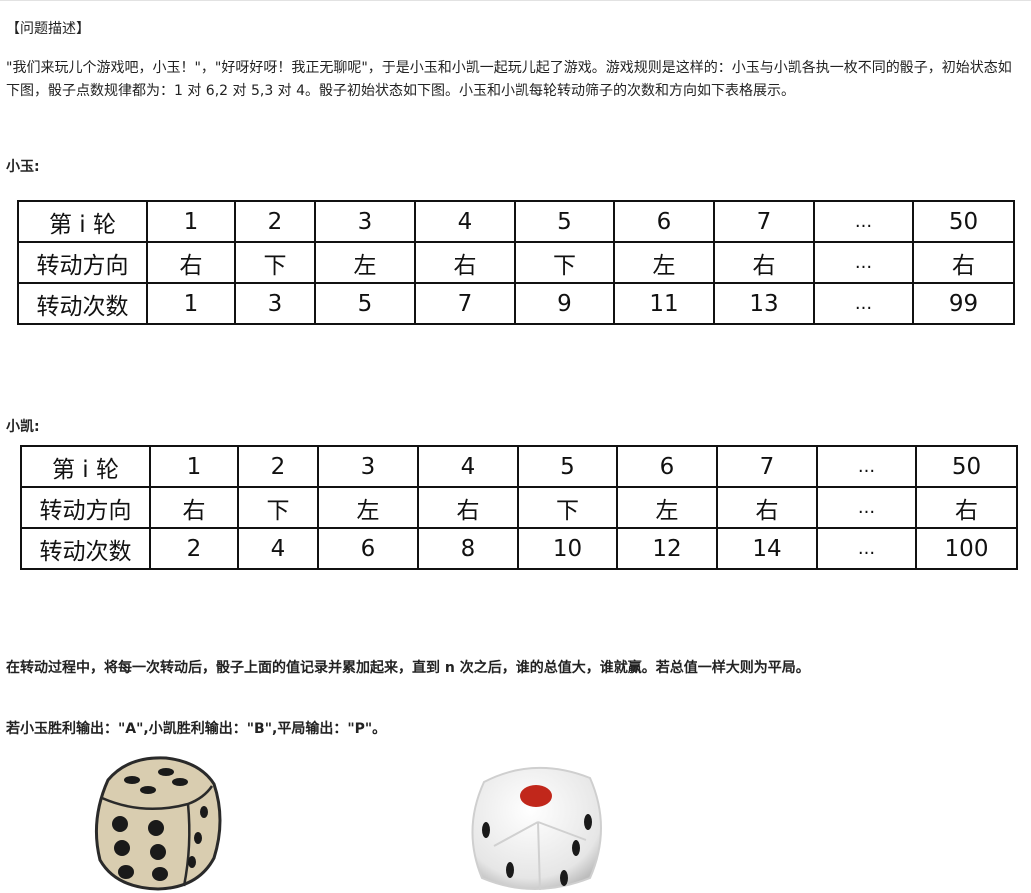  I want to click on xiaoyu-label: 小玉:, so click(23, 167).